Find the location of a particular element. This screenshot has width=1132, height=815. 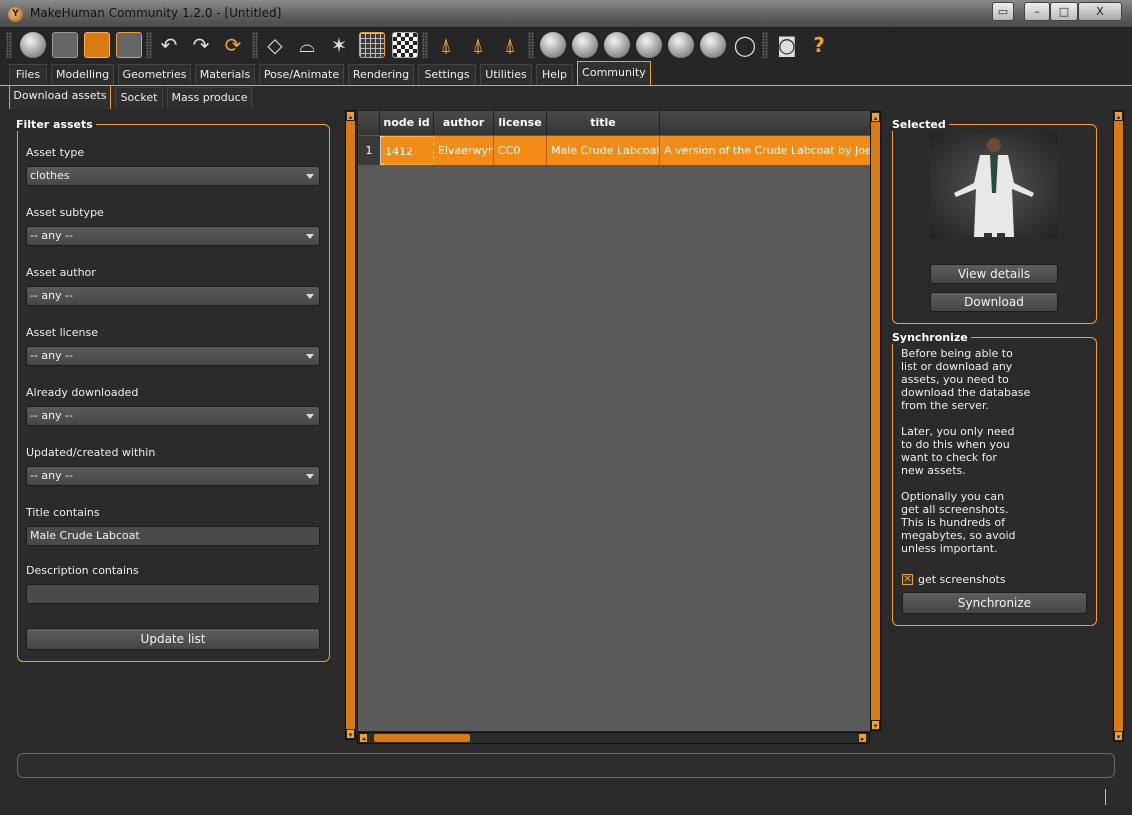

updated-within-select: -- any -- is located at coordinates (173, 476).